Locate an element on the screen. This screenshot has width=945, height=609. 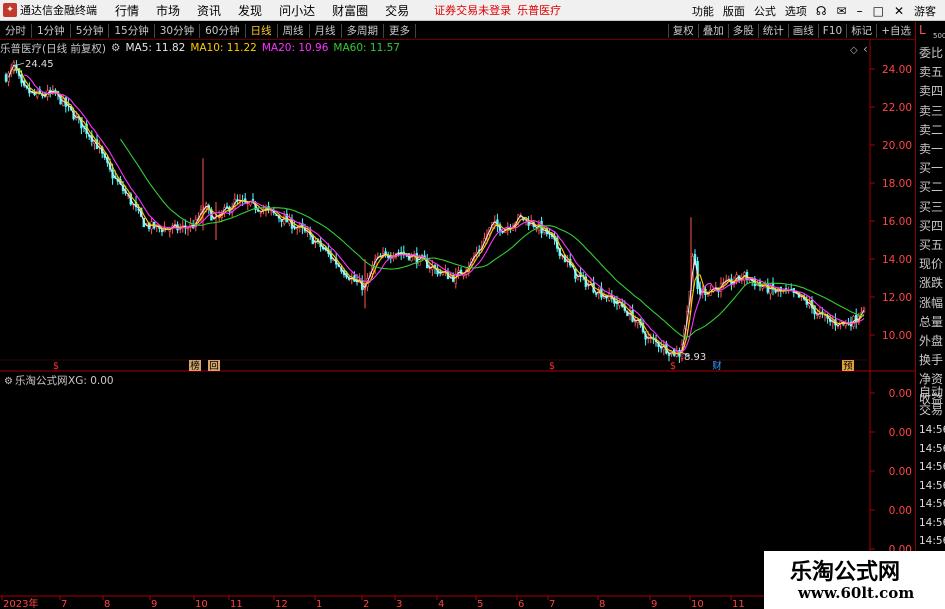
sub-settings-icon: ⚙ is located at coordinates (8, 381).